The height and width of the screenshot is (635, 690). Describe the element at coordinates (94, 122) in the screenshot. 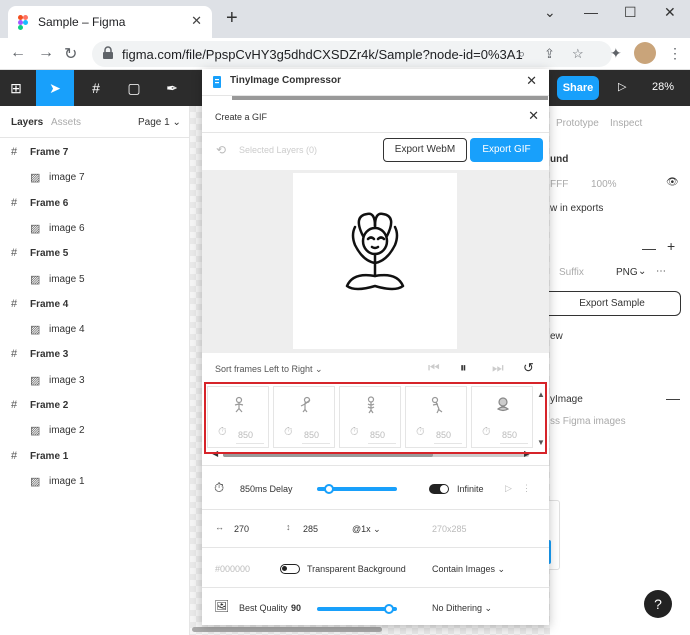

I see `left-panel-tabs: Layers Assets Page 1 ⌄` at that location.